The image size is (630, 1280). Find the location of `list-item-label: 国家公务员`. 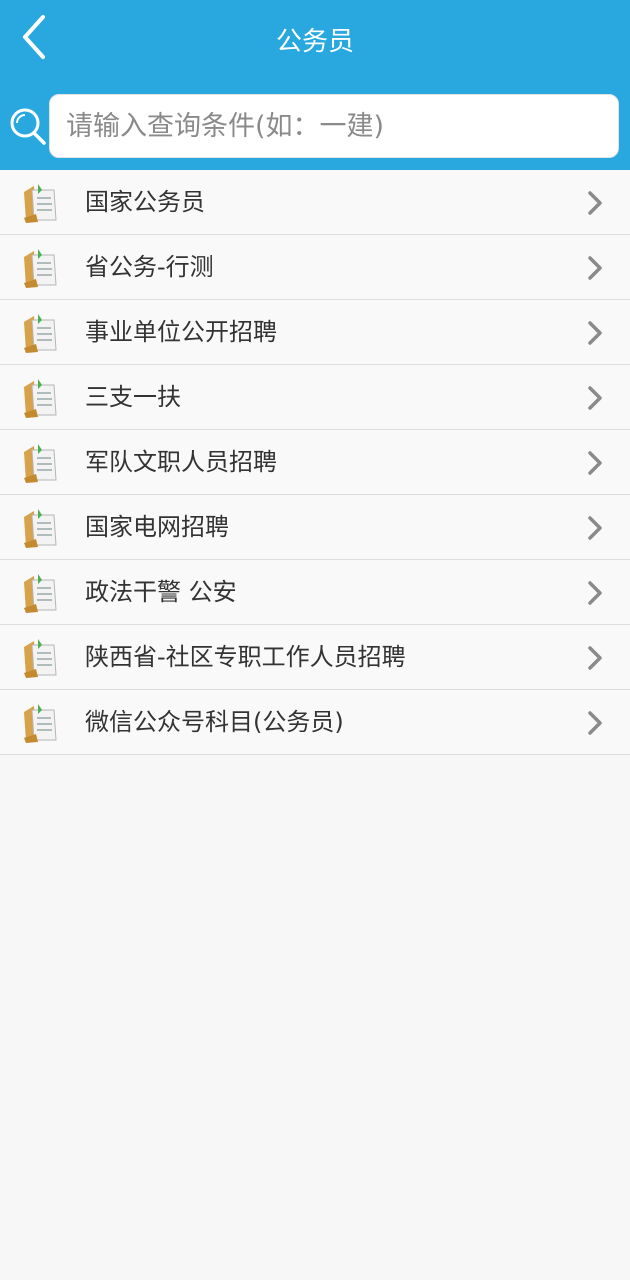

list-item-label: 国家公务员 is located at coordinates (145, 202).